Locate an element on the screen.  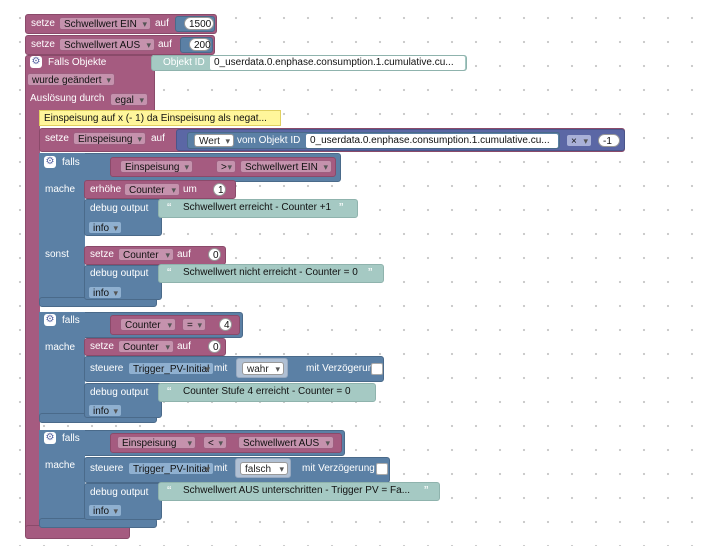
number-field: 4 is located at coordinates (225, 324).